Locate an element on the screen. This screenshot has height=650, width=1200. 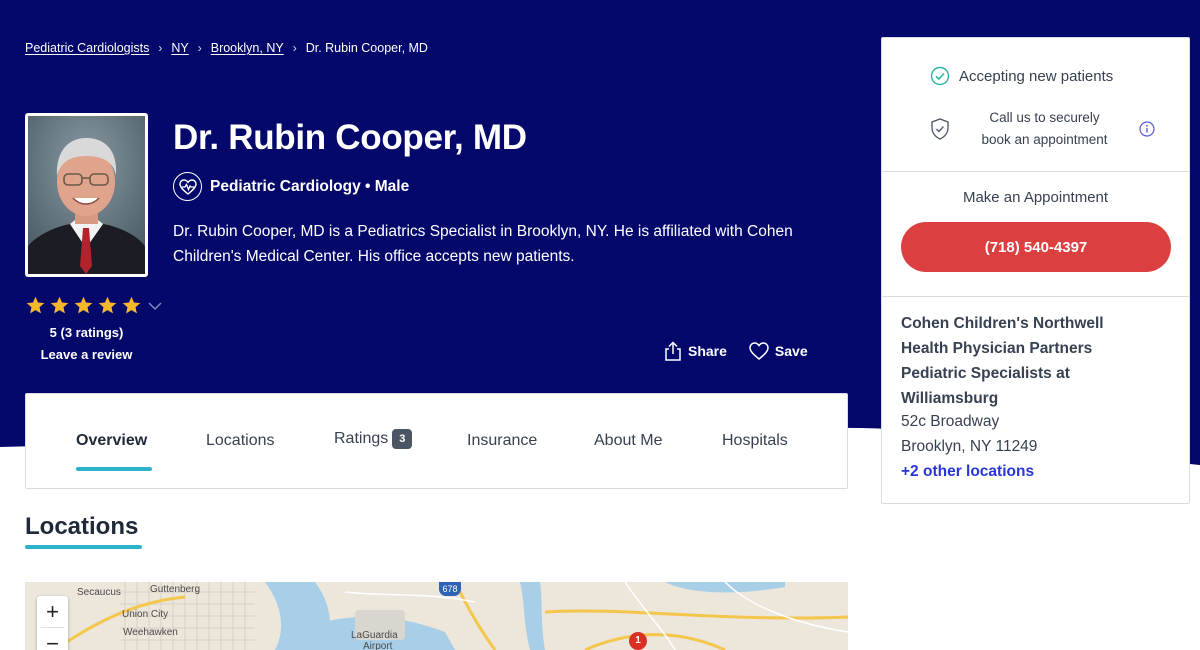
shield-check-icon is located at coordinates (940, 129).